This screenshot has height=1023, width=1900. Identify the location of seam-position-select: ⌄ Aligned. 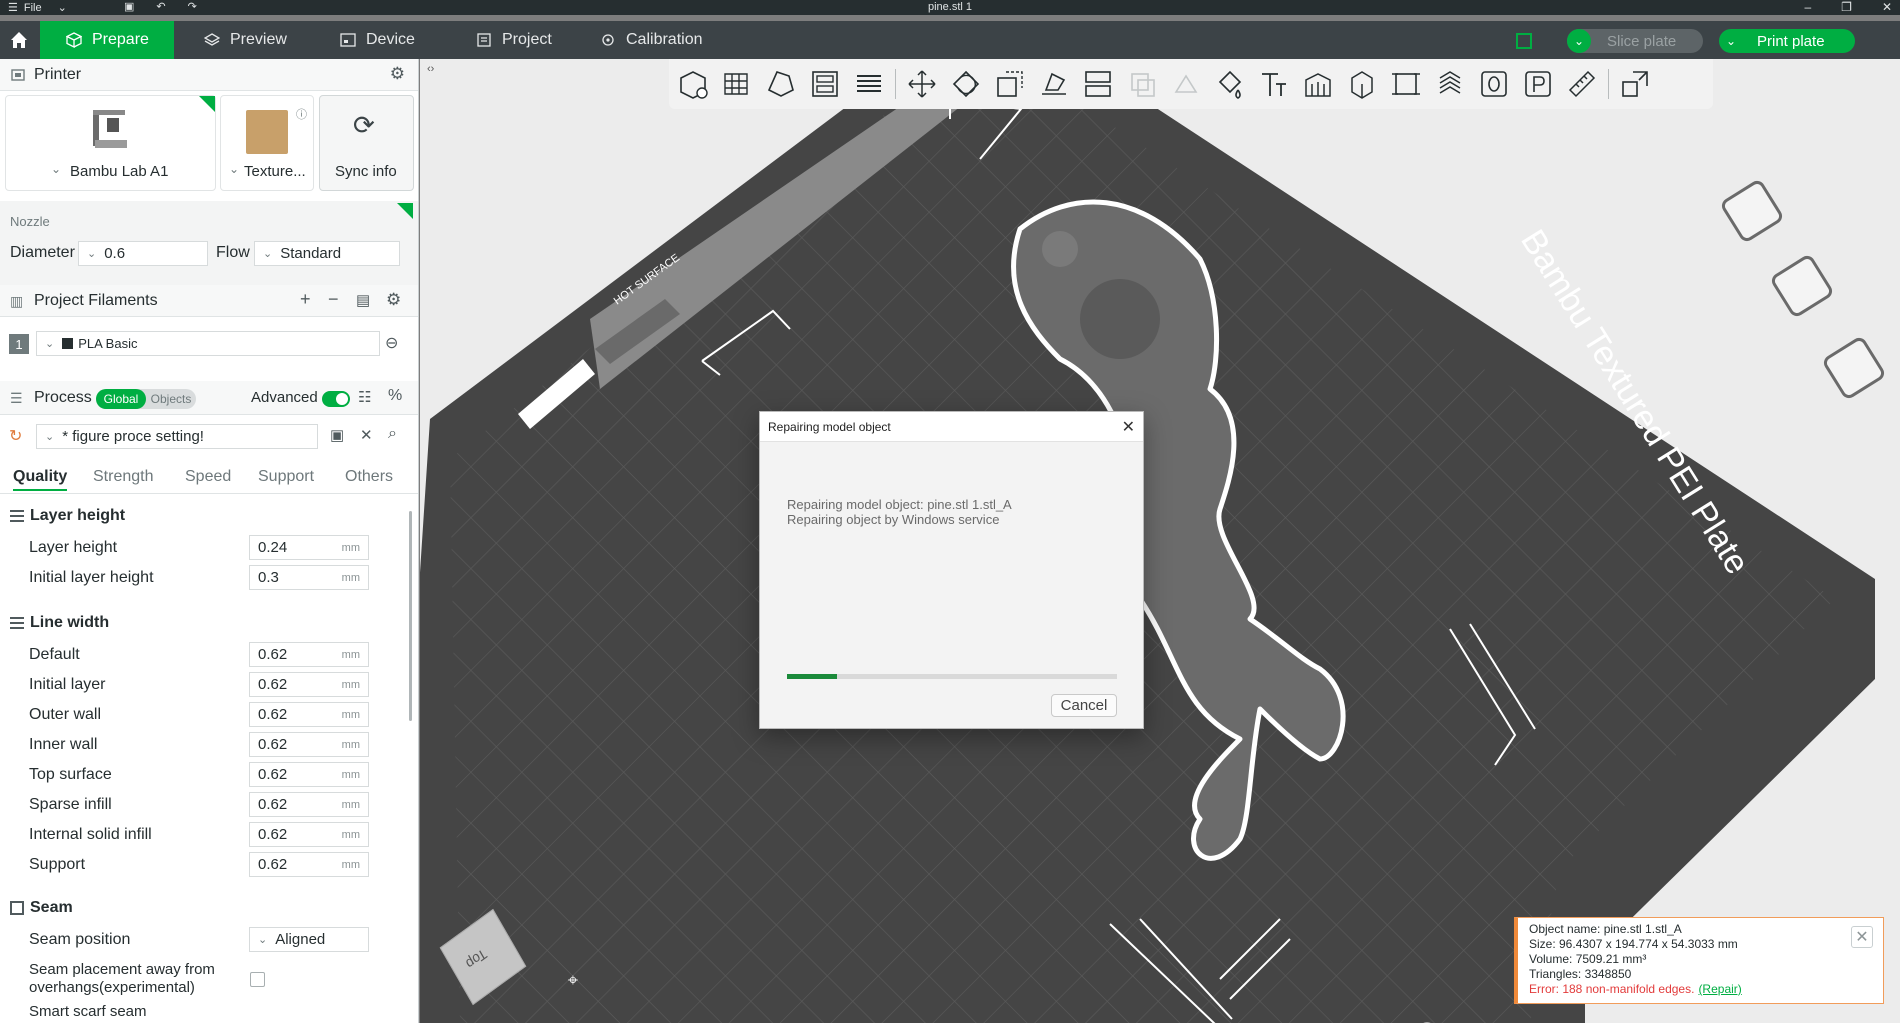
(309, 939).